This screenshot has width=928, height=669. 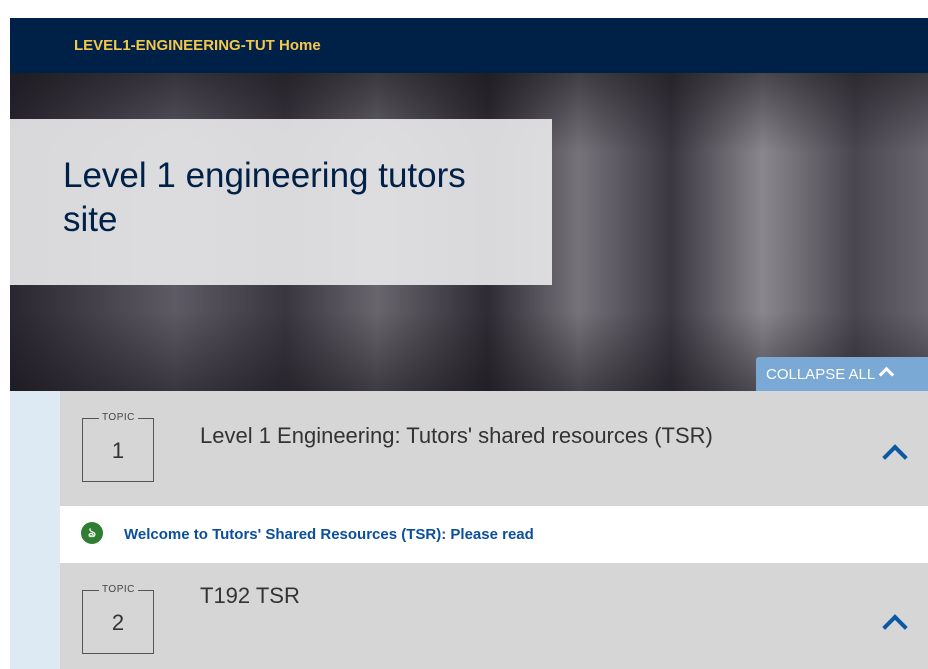 What do you see at coordinates (886, 374) in the screenshot?
I see `chevron-up-icon` at bounding box center [886, 374].